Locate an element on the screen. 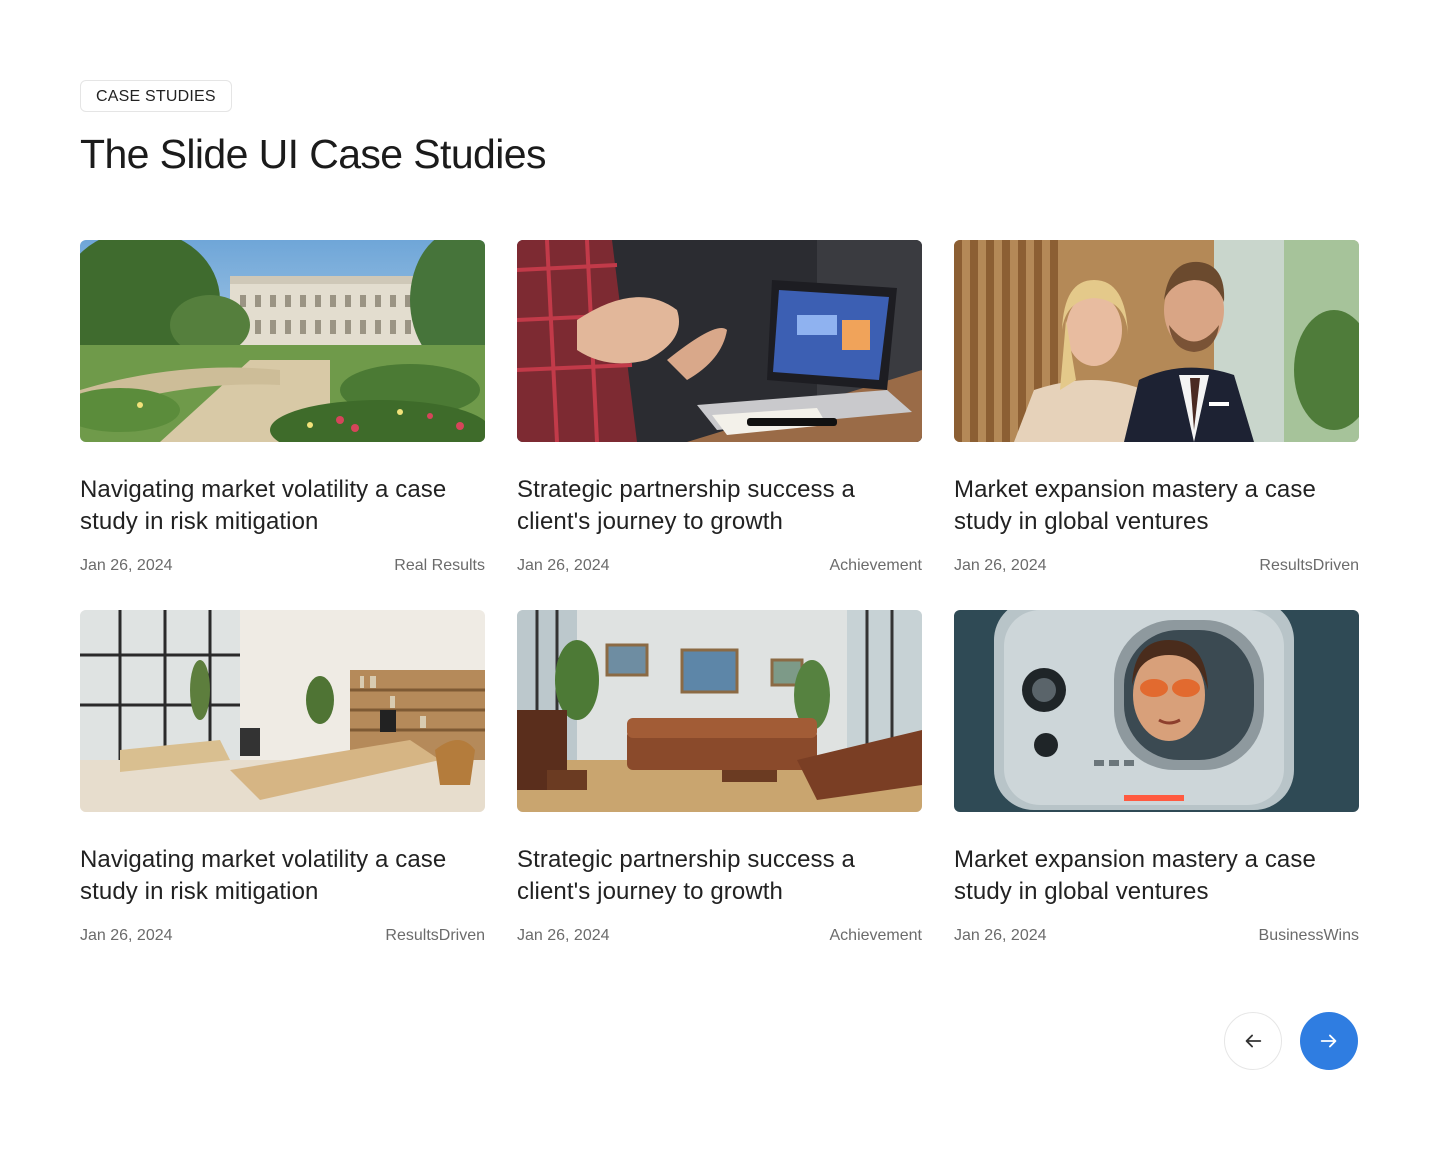 The width and height of the screenshot is (1440, 1152). palace-garden-image is located at coordinates (282, 341).